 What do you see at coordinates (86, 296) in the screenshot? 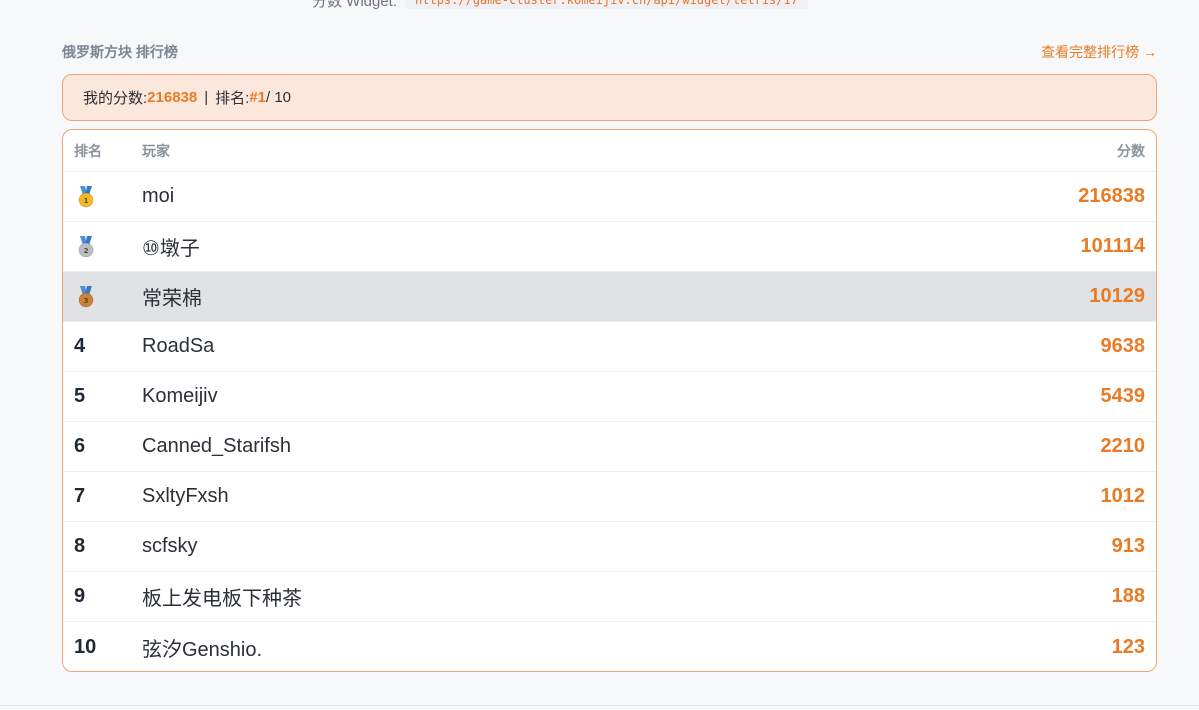
I see `bronze-medal-icon: 3` at bounding box center [86, 296].